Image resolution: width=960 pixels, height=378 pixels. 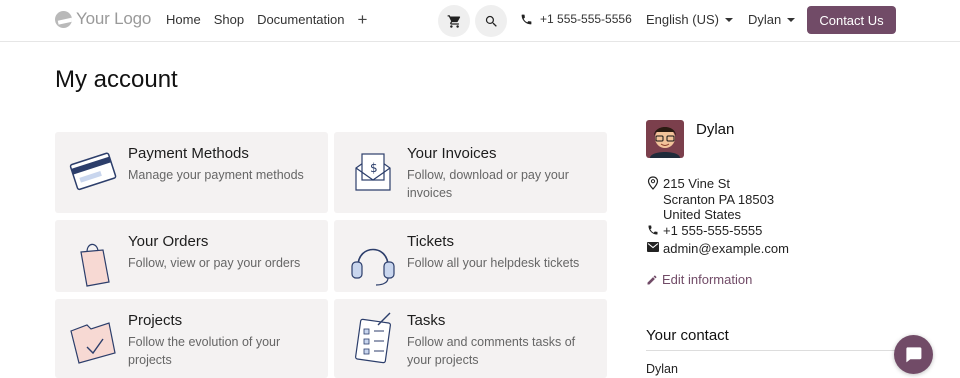 What do you see at coordinates (214, 263) in the screenshot?
I see `card-description: Follow, view or pay your orders` at bounding box center [214, 263].